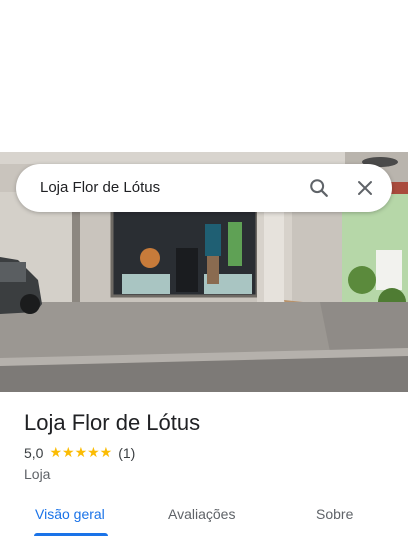 The image size is (408, 544). Describe the element at coordinates (126, 453) in the screenshot. I see `review-count: (1)` at that location.